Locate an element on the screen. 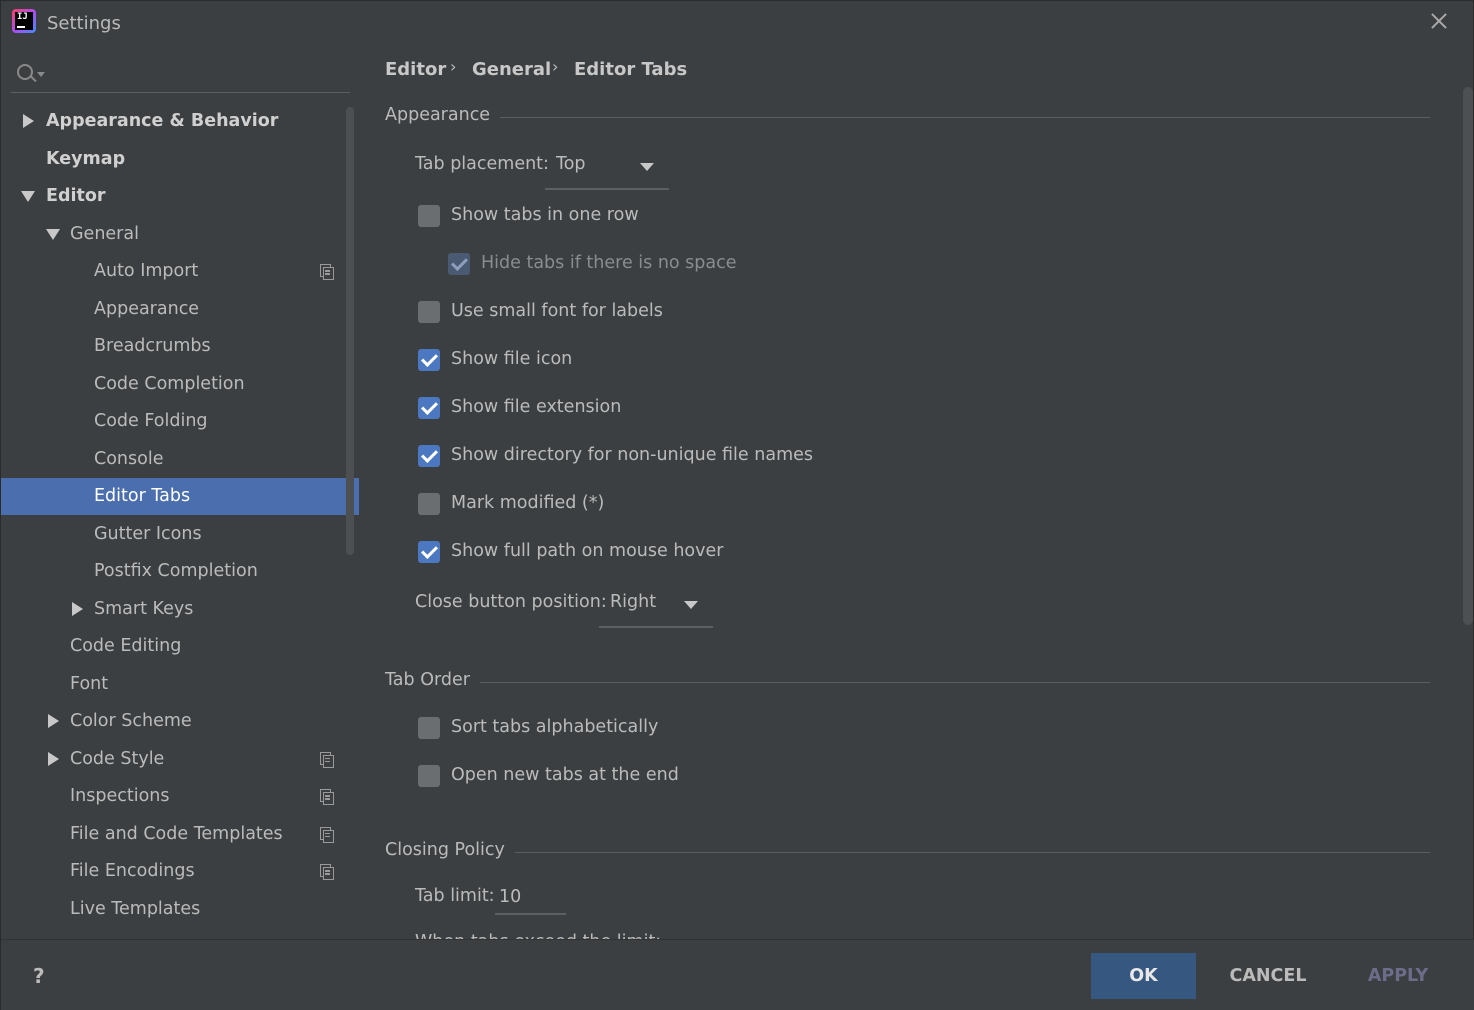 The image size is (1474, 1010). sidebar-item-appearance: Appearance is located at coordinates (180, 309).